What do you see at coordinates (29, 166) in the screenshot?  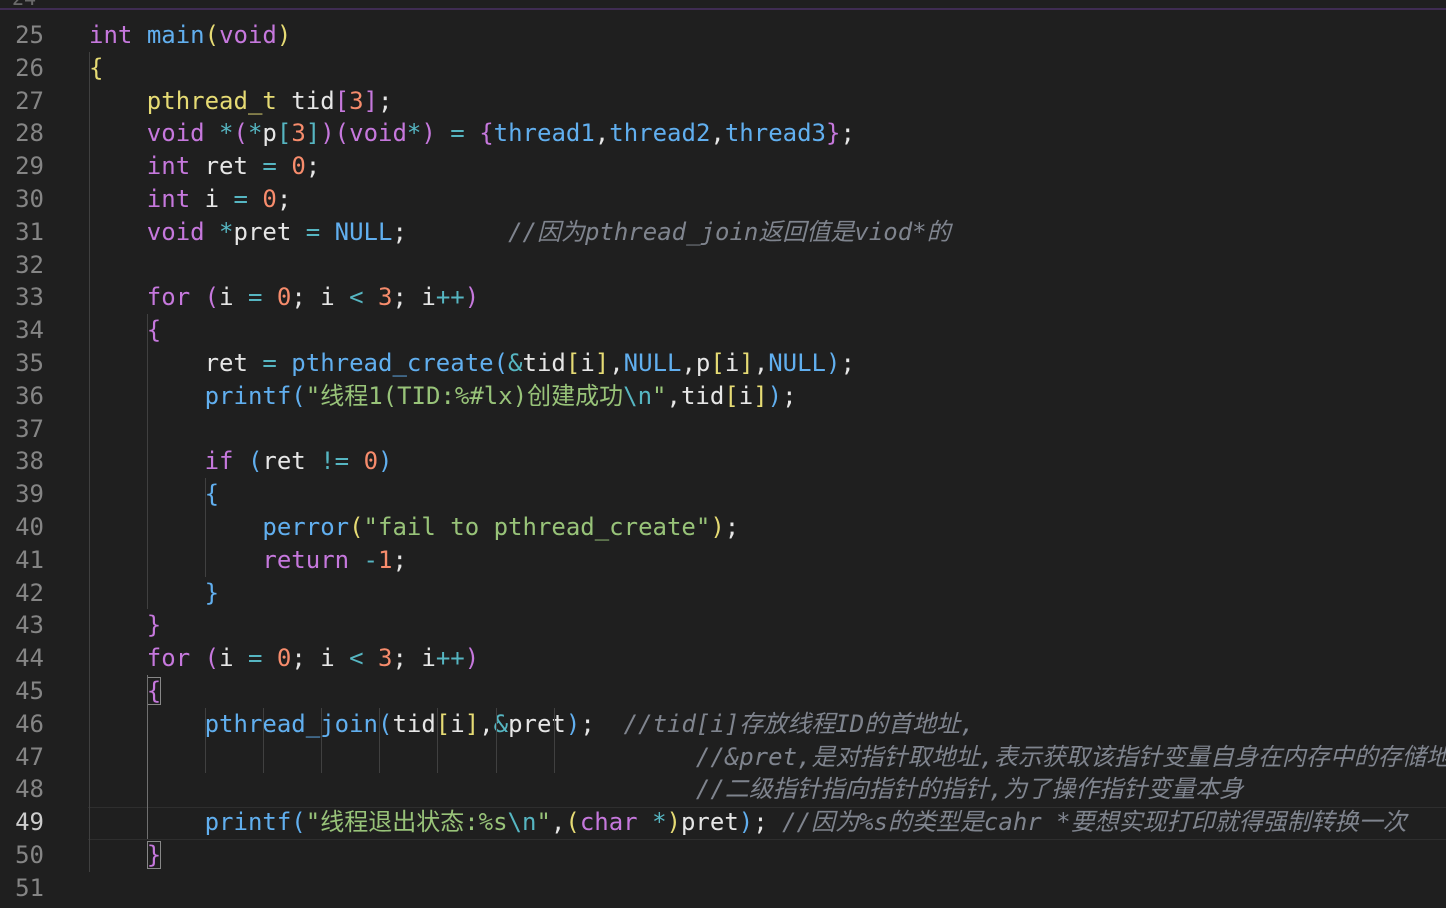 I see `line-number: 29` at bounding box center [29, 166].